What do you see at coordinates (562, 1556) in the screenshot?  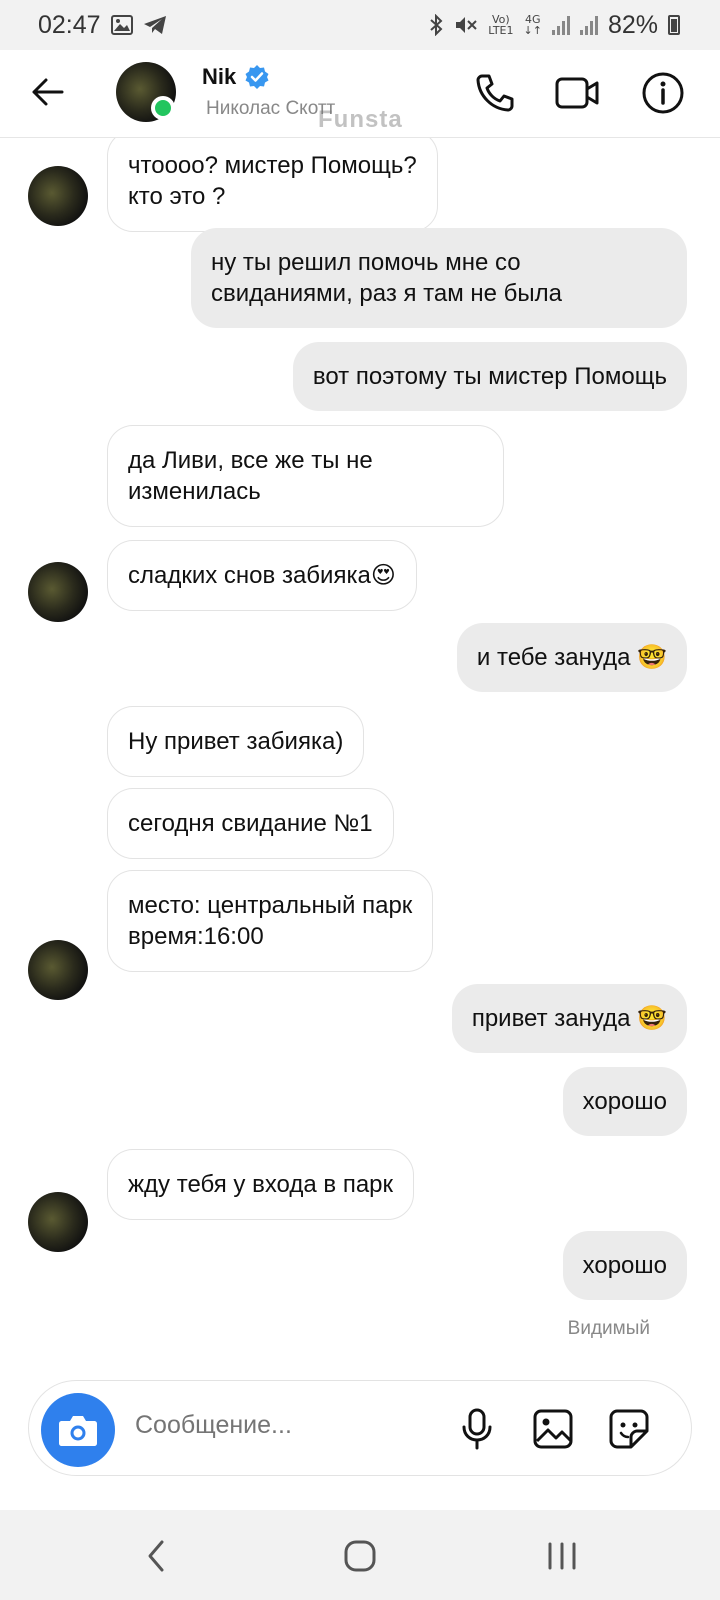 I see `recent-apps-icon` at bounding box center [562, 1556].